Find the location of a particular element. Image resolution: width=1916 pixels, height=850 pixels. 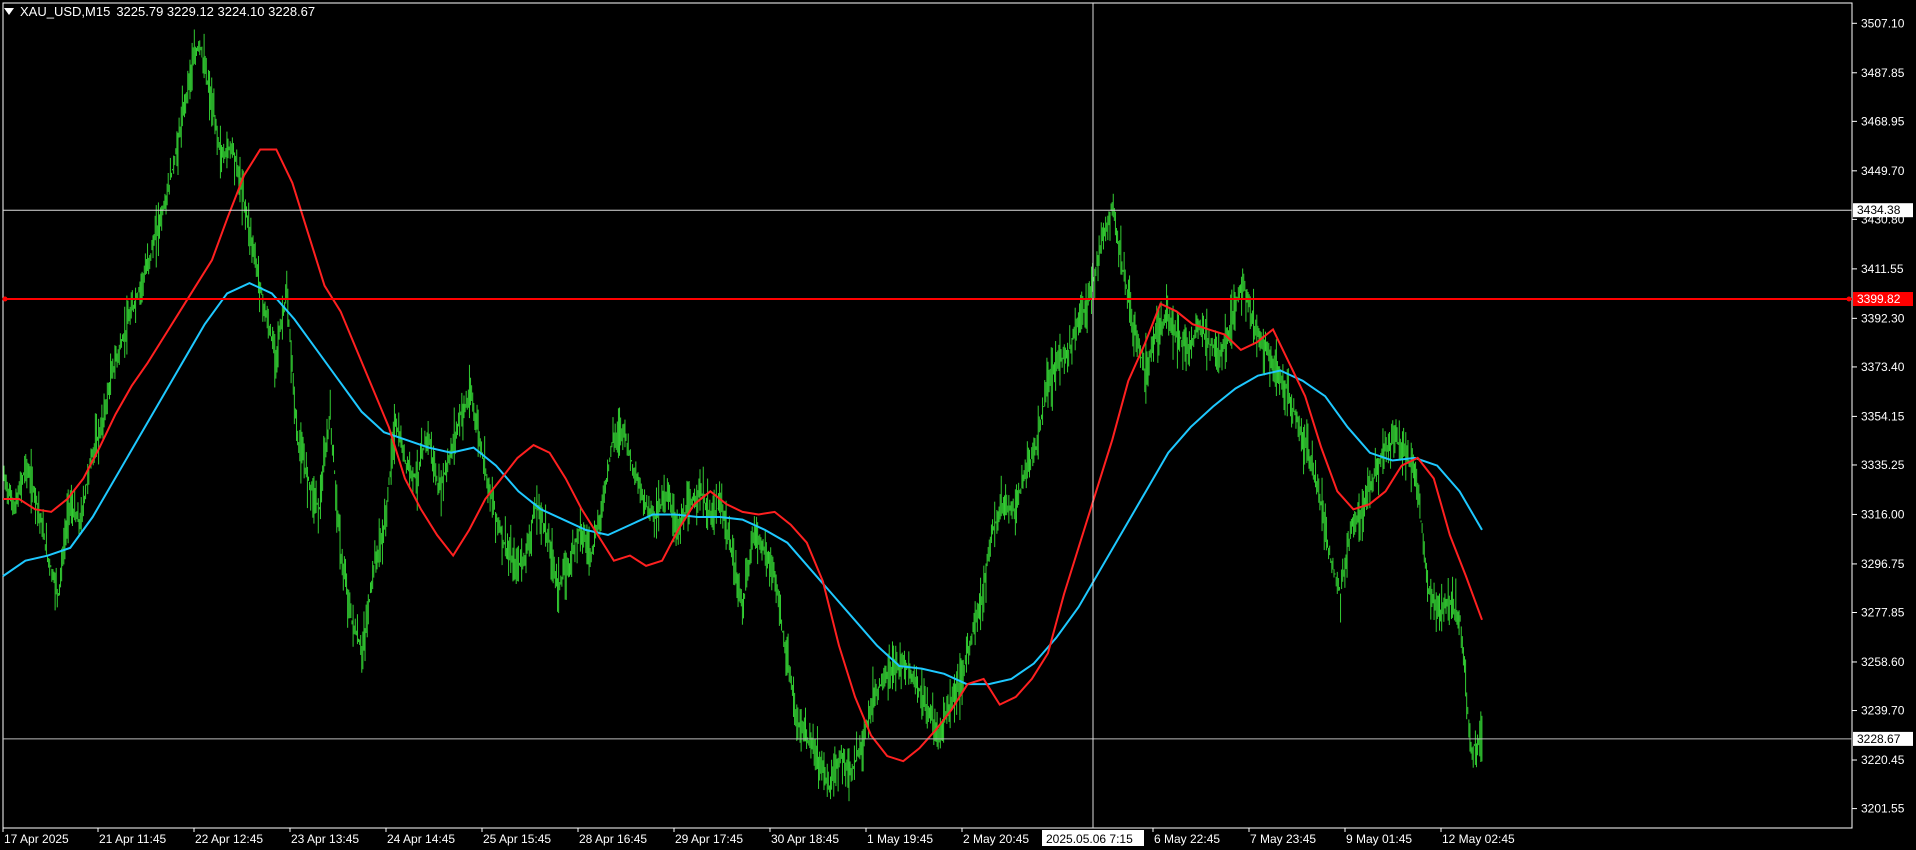

x-axis-tick-label: 12 May 02:45 is located at coordinates (1478, 839).